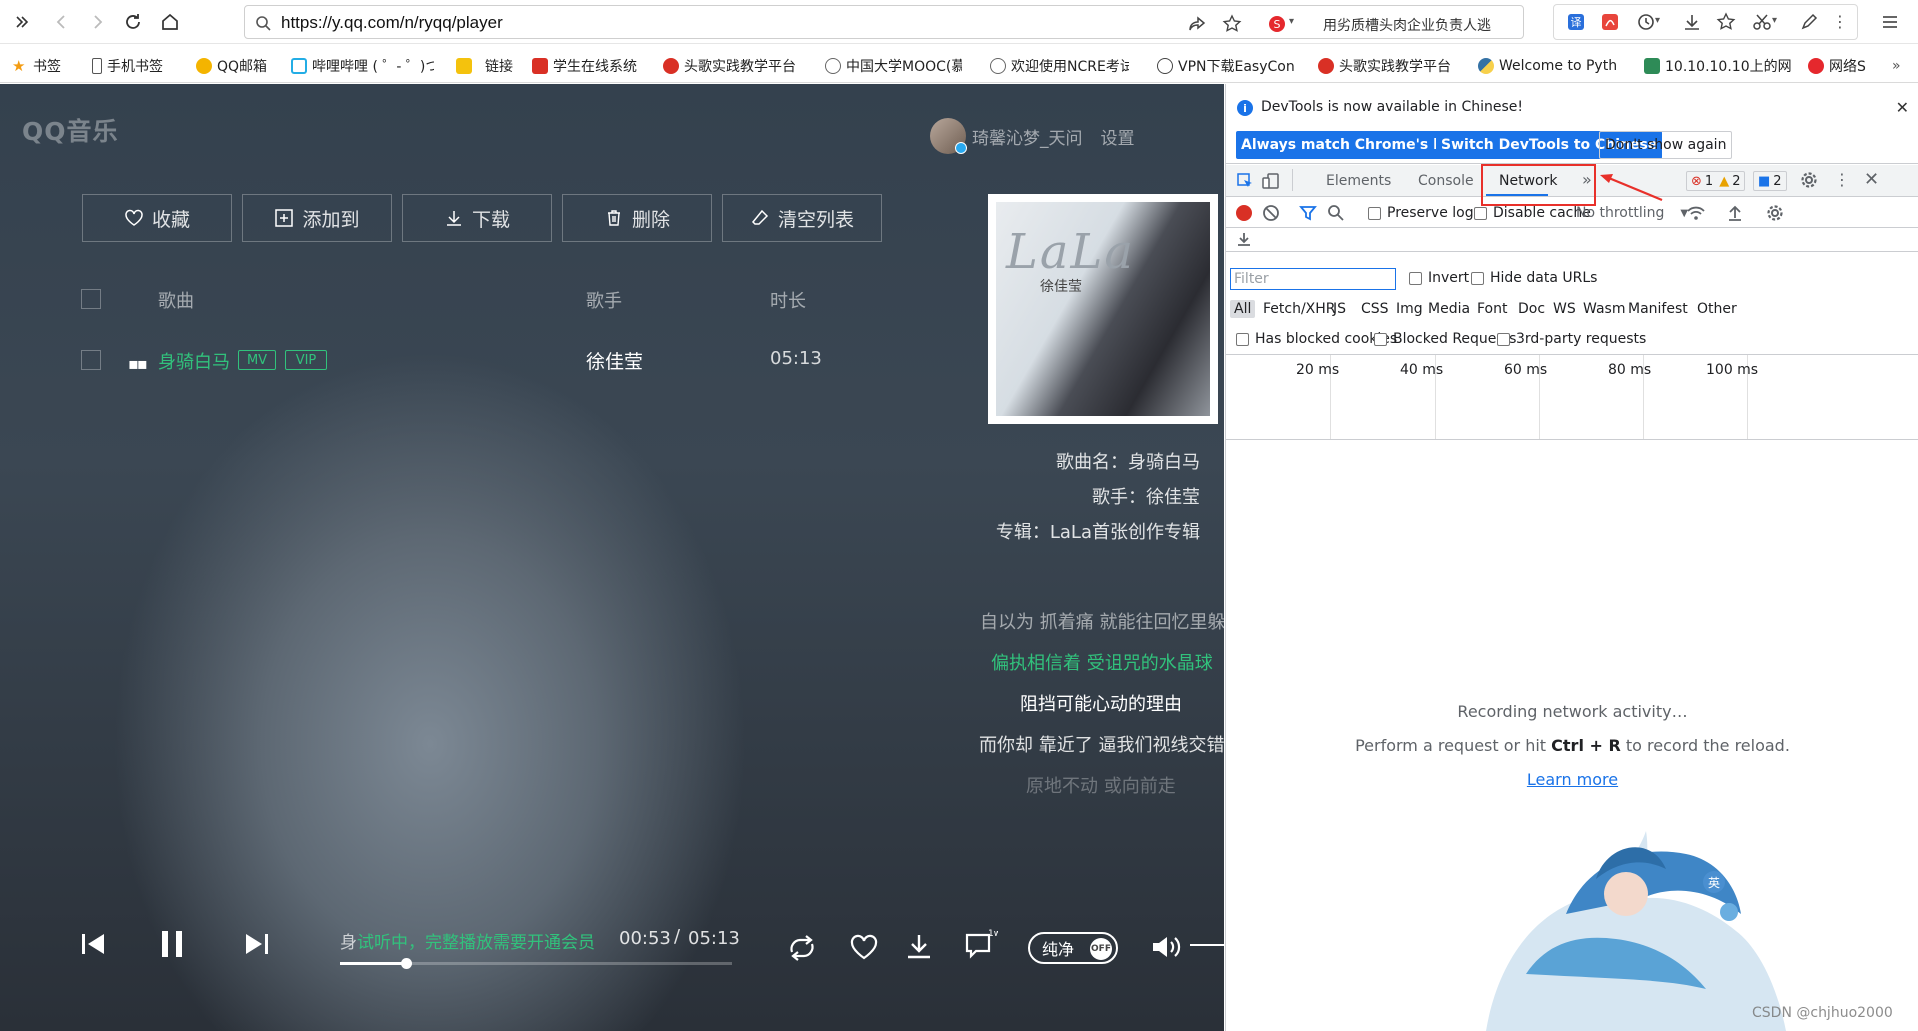  I want to click on third-party-checkbox: 3rd-party requests, so click(1571, 339).